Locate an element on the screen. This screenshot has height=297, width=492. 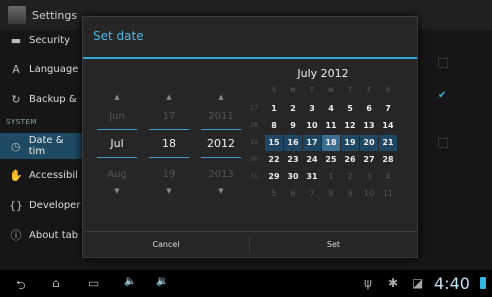
calendar-day: 21 is located at coordinates (388, 143).